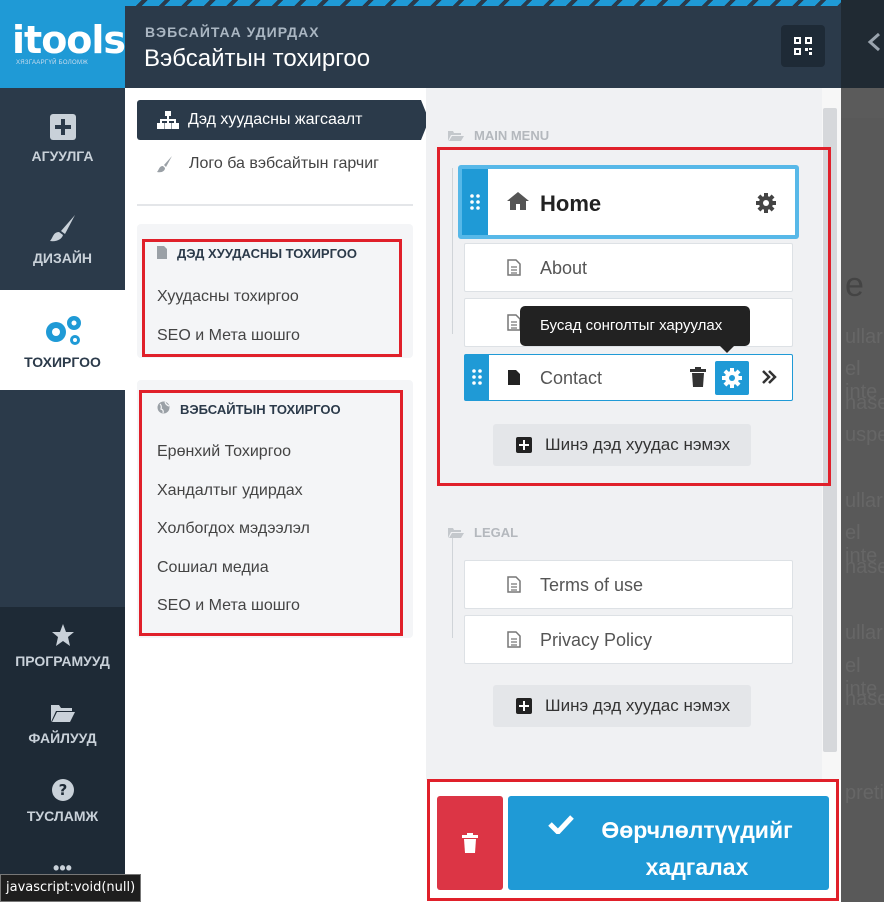  I want to click on plus-square-icon, so click(62, 127).